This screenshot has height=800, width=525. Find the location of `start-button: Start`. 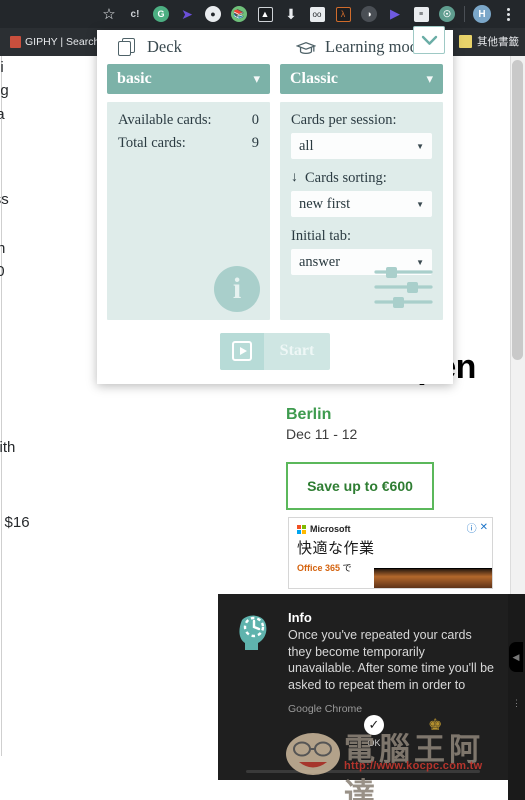

start-button: Start is located at coordinates (275, 351).